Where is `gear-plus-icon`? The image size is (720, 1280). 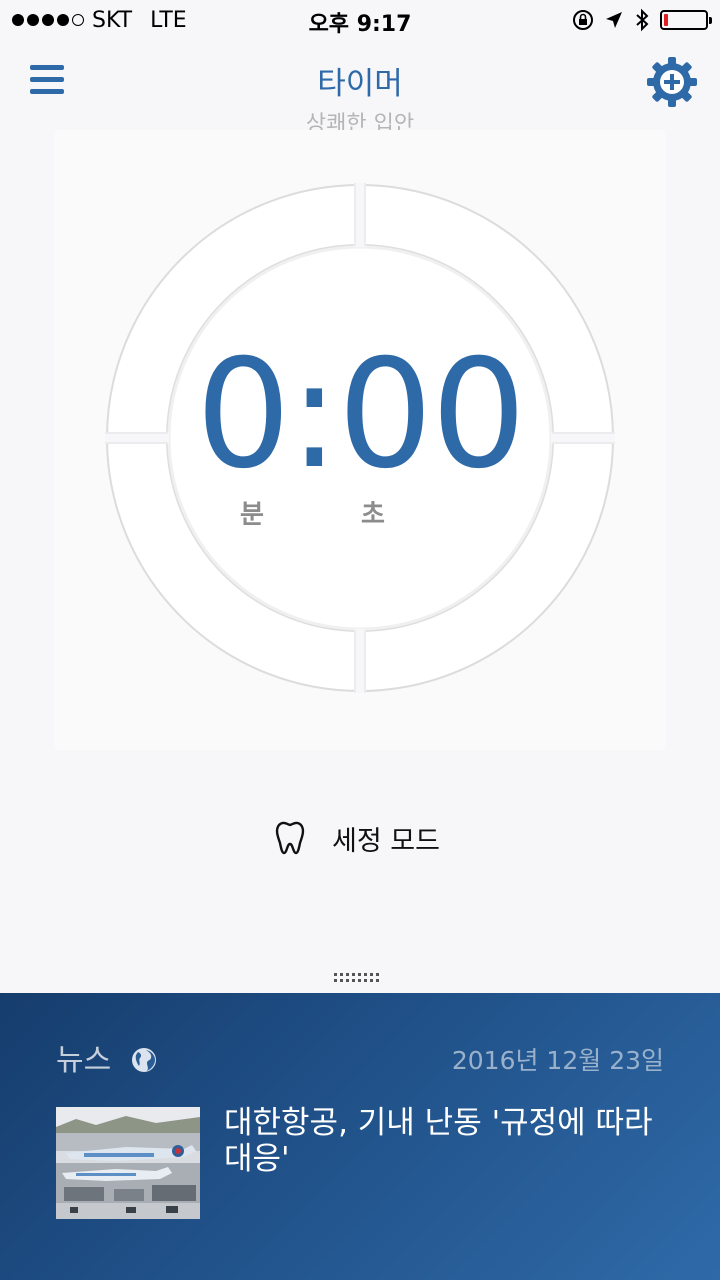 gear-plus-icon is located at coordinates (672, 82).